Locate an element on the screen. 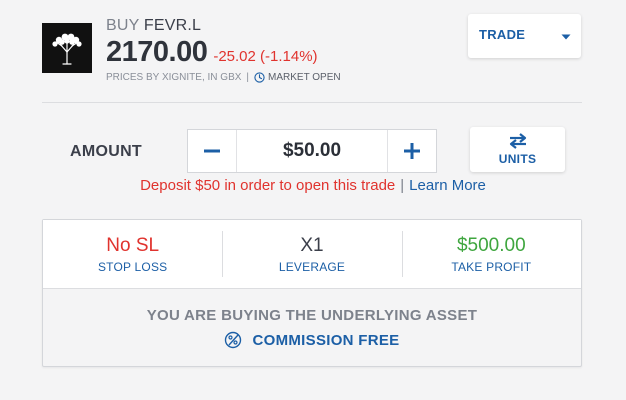 The width and height of the screenshot is (626, 400). commission-free-badge: COMMISSION FREE is located at coordinates (312, 340).